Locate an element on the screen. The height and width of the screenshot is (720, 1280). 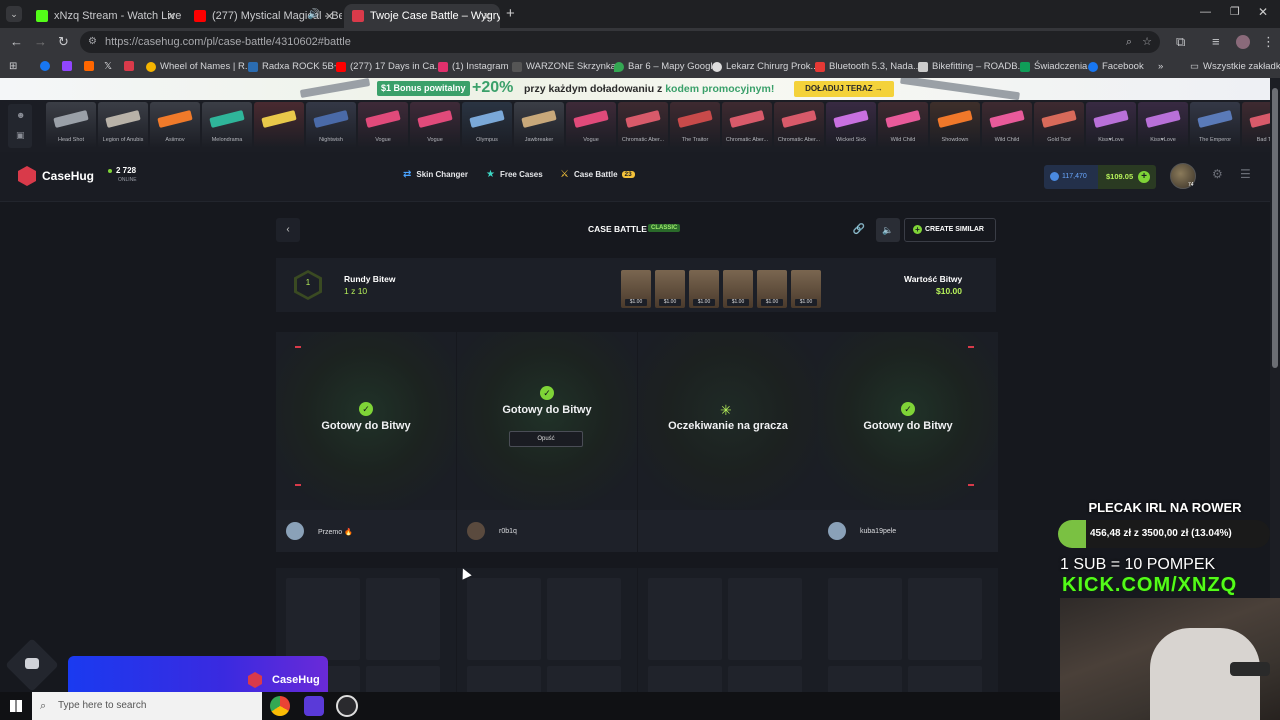
tab-casehug: Twoje Case Battle – Wygrywaj s ✕ is located at coordinates (422, 16).